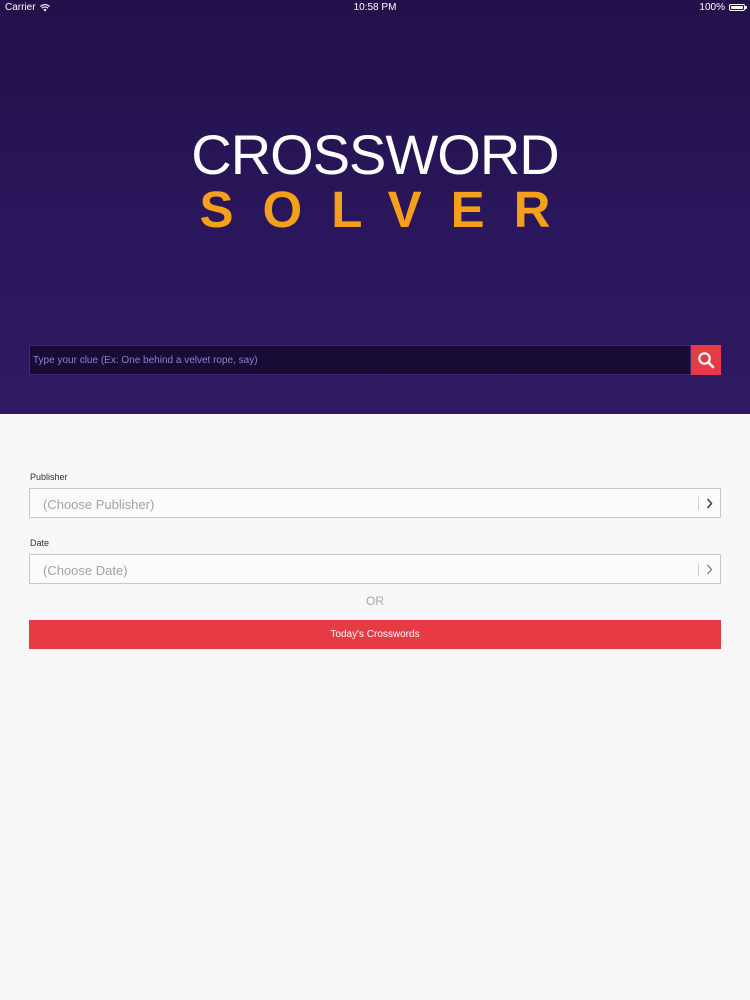 This screenshot has height=1000, width=750. Describe the element at coordinates (49, 477) in the screenshot. I see `publisher-label: Publisher` at that location.